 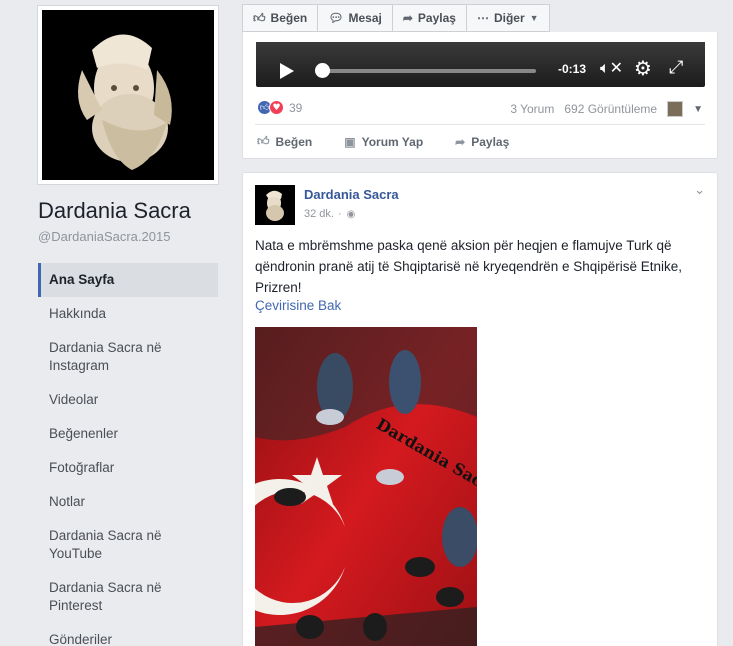 I want to click on share-post-label: Paylaş, so click(x=490, y=141).